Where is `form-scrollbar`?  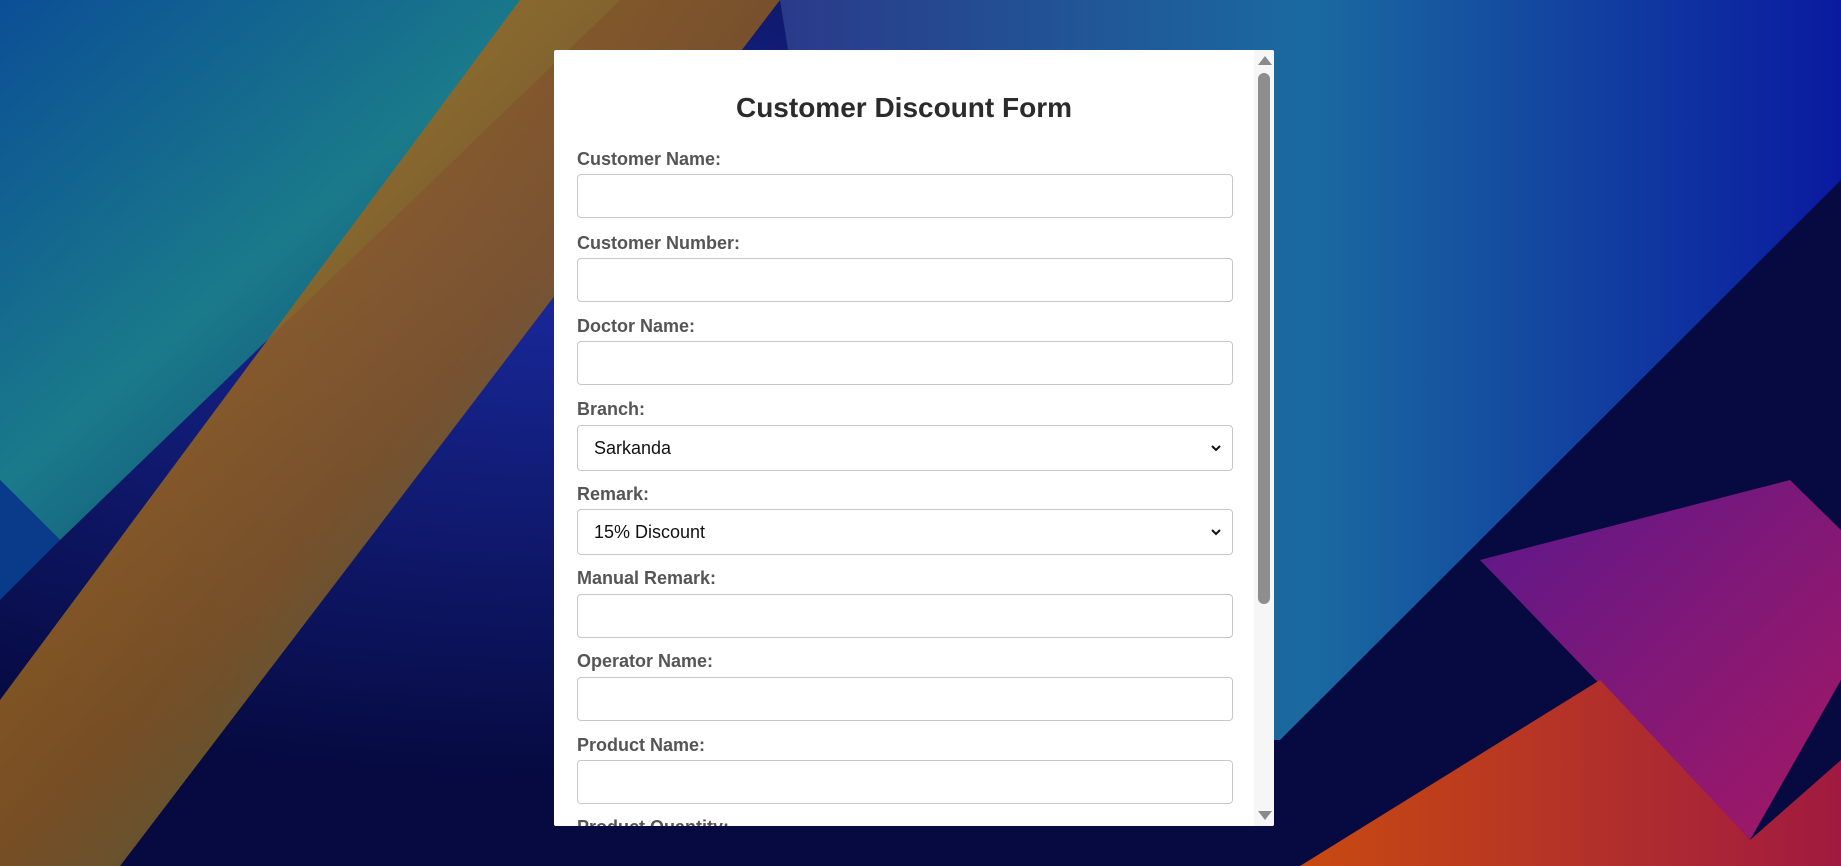 form-scrollbar is located at coordinates (1264, 438).